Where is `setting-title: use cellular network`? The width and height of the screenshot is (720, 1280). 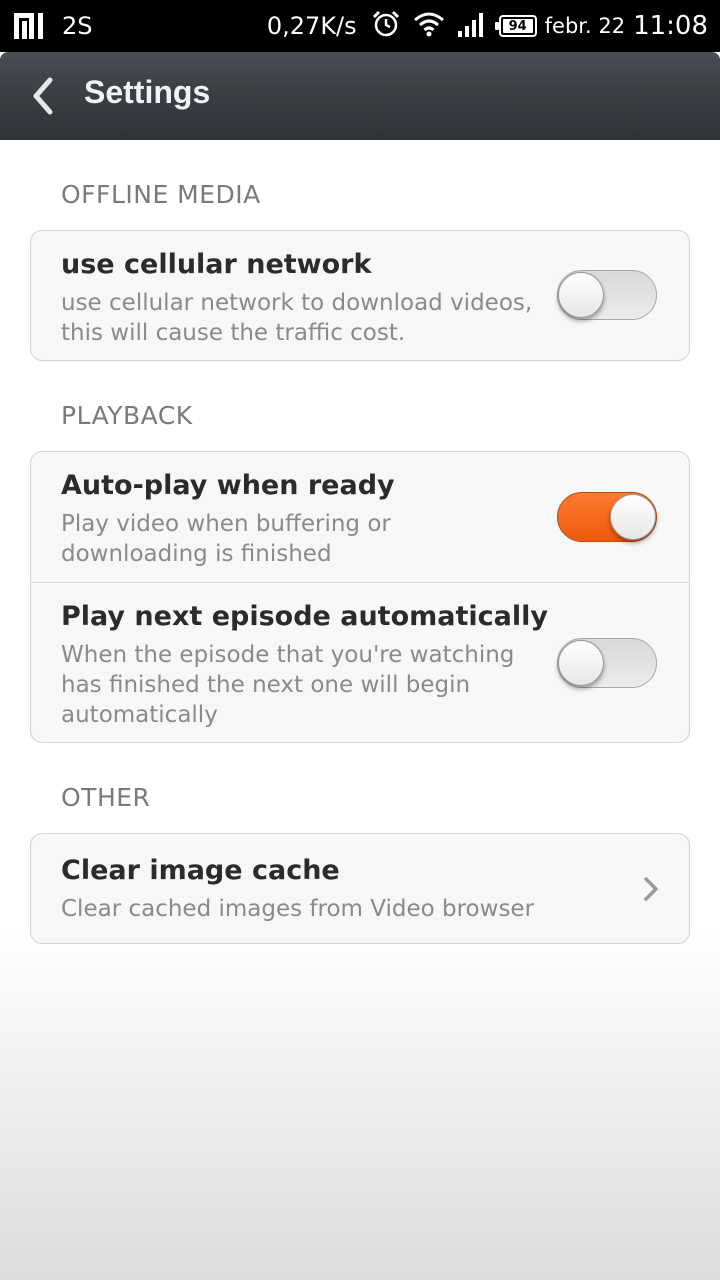
setting-title: use cellular network is located at coordinates (216, 264).